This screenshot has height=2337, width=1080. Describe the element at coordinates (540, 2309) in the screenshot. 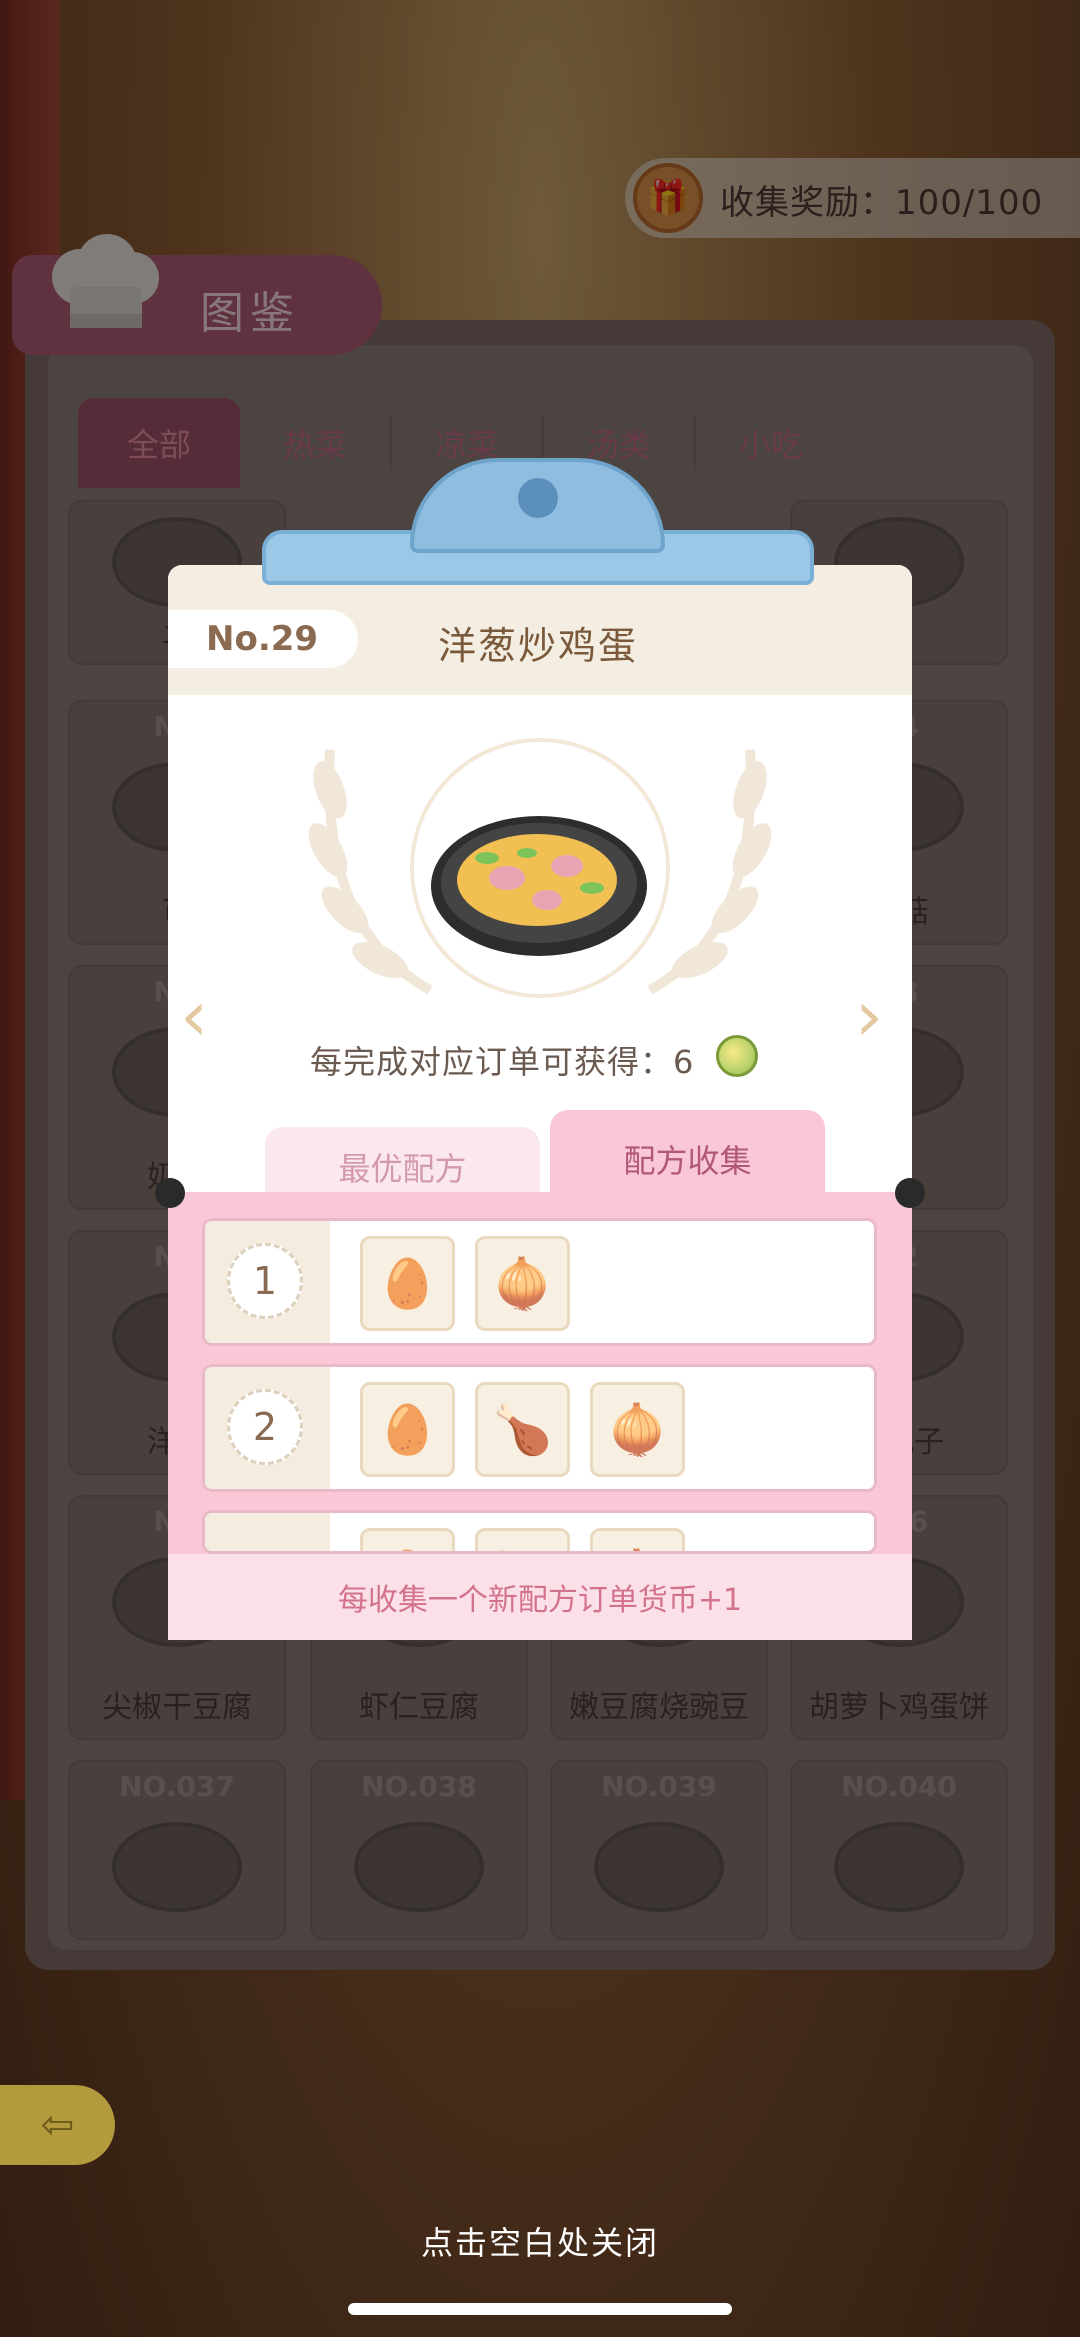

I see `home-indicator` at that location.